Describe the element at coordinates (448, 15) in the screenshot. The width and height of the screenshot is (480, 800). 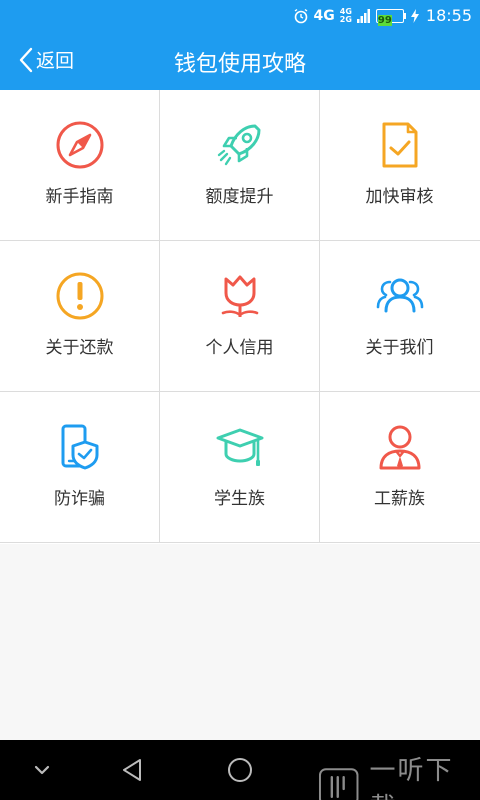
I see `status-time: 18:55` at that location.